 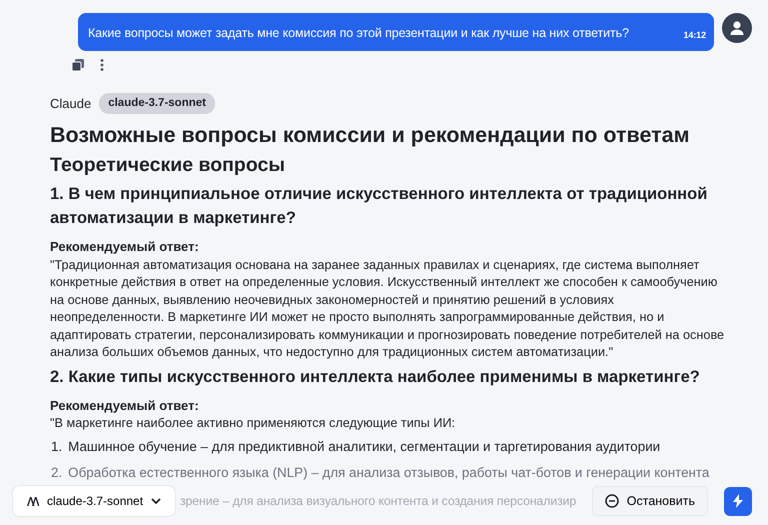 What do you see at coordinates (375, 377) in the screenshot?
I see `question-heading: 2. Какие типы искусственного интеллекта наиболее применимы в маркетинге?` at bounding box center [375, 377].